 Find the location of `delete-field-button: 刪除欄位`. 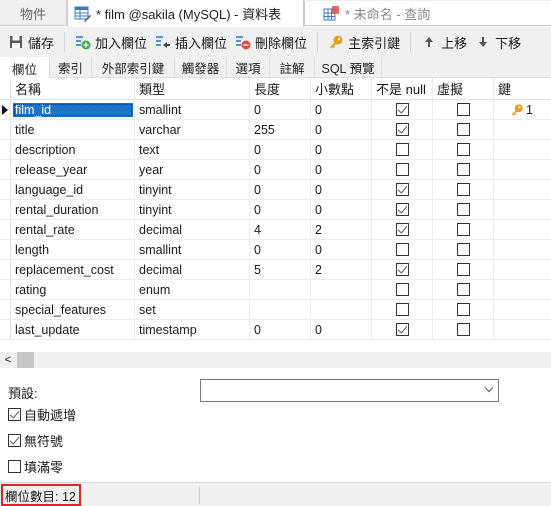

delete-field-button: 刪除欄位 is located at coordinates (271, 42).